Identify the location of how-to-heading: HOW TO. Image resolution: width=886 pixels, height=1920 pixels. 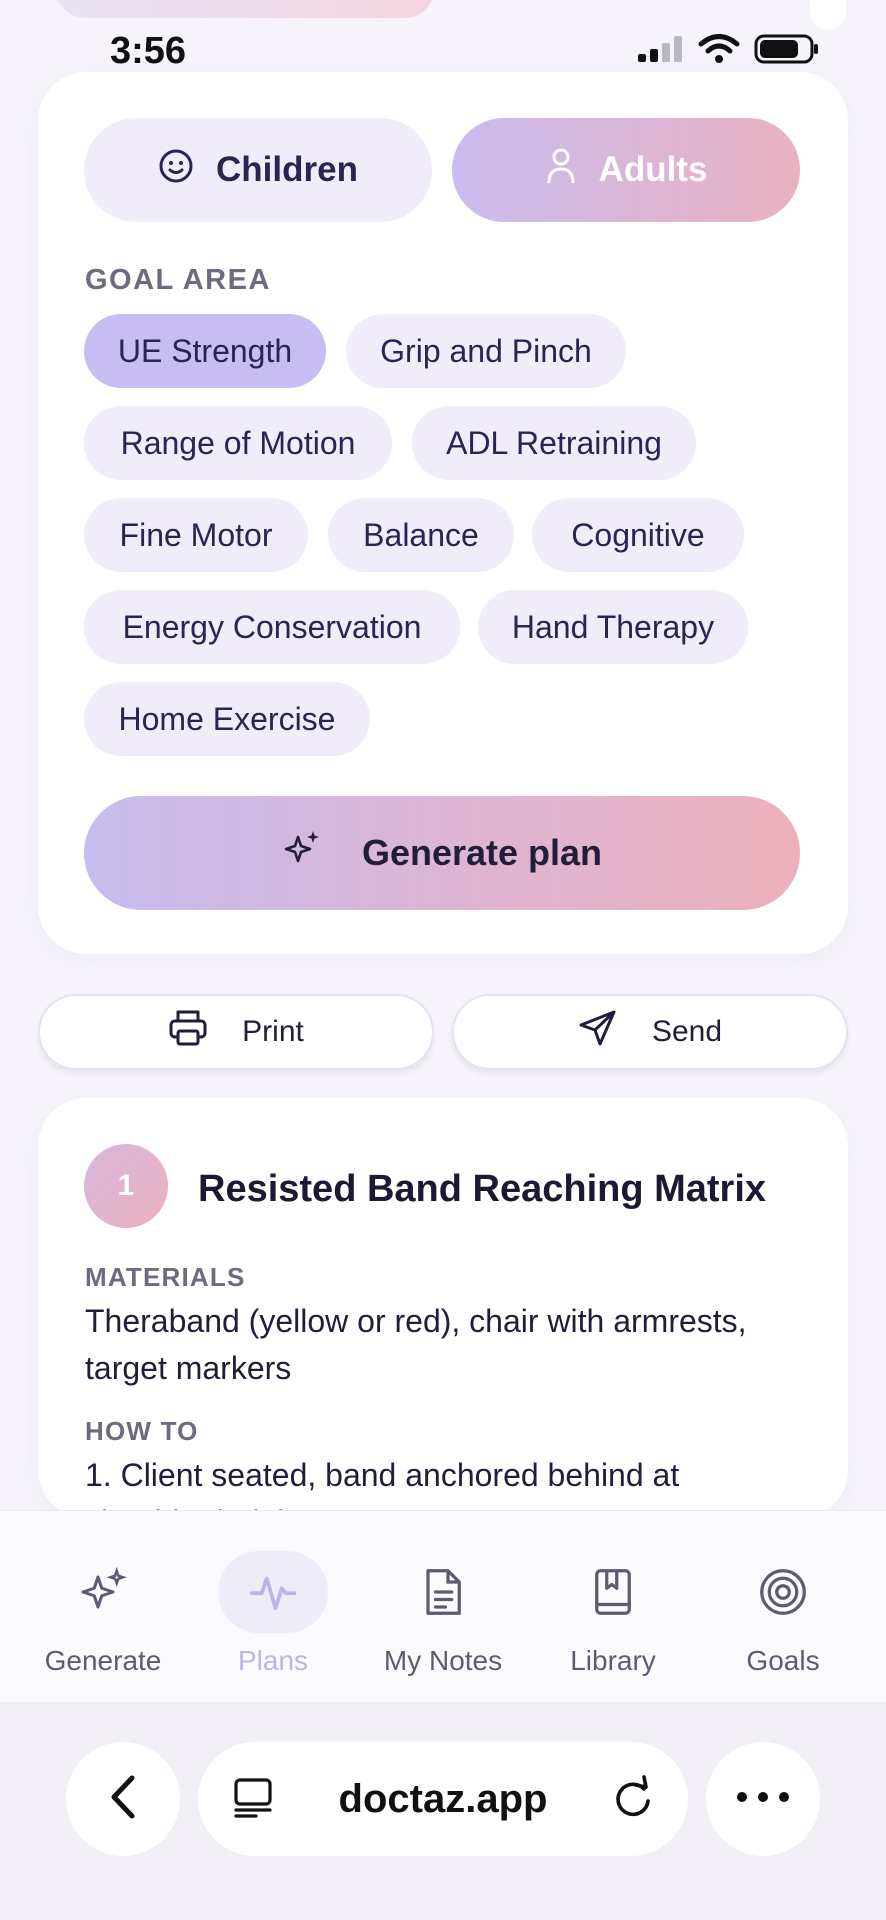
(142, 1431).